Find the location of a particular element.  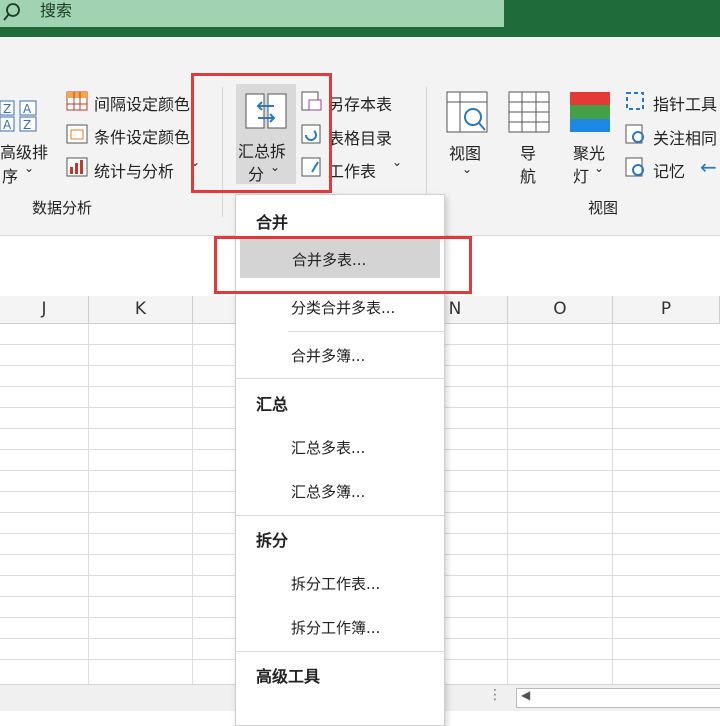

focus-same-label: 关注相同 is located at coordinates (685, 137).